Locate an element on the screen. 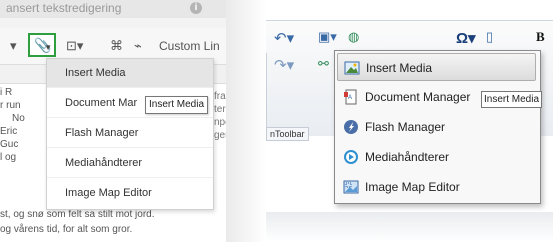 This screenshot has height=242, width=553. link-icon: ⌘ is located at coordinates (116, 46).